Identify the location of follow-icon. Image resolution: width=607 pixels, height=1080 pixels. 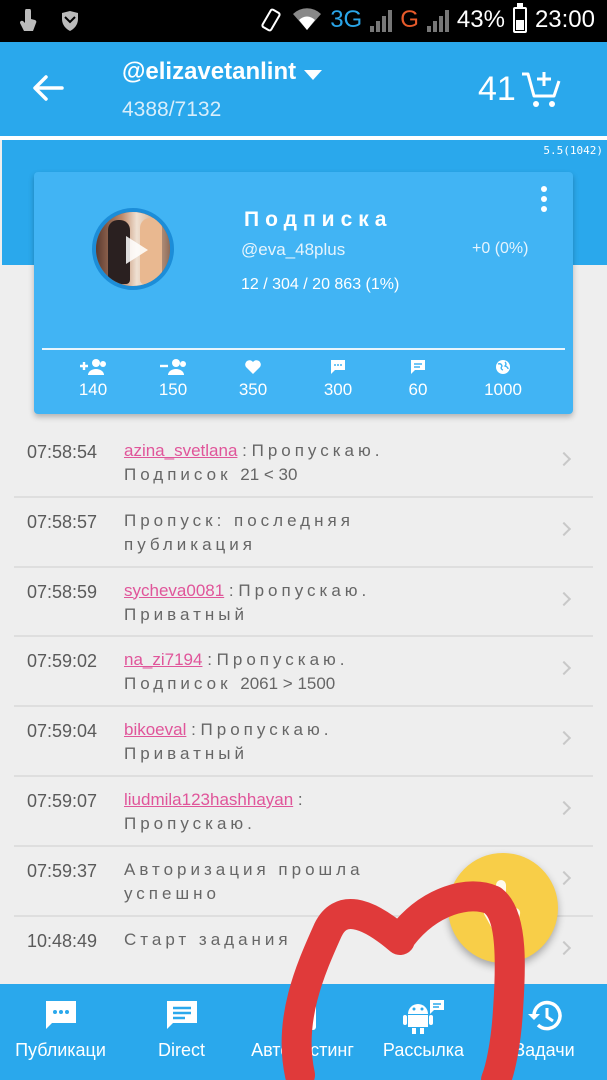
(93, 367).